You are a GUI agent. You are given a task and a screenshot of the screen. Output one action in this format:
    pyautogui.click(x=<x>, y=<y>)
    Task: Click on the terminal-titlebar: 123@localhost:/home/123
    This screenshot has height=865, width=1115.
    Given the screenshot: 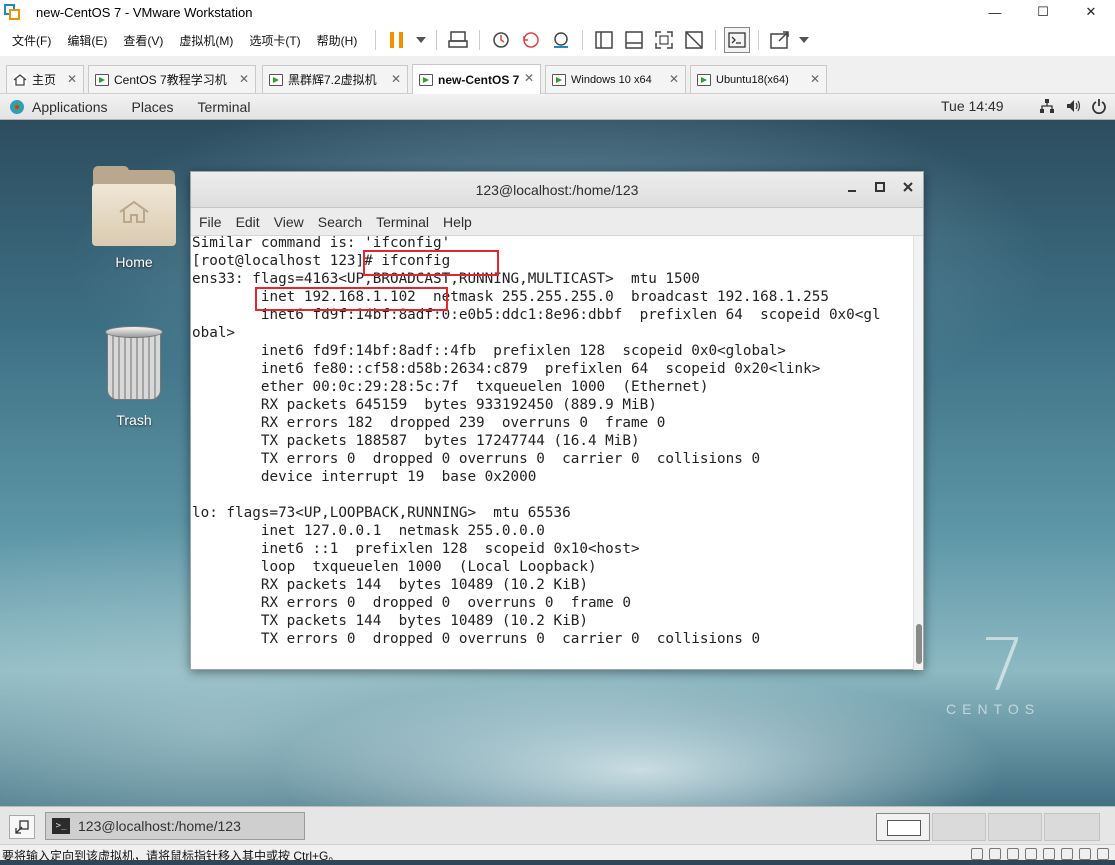 What is the action you would take?
    pyautogui.click(x=557, y=190)
    